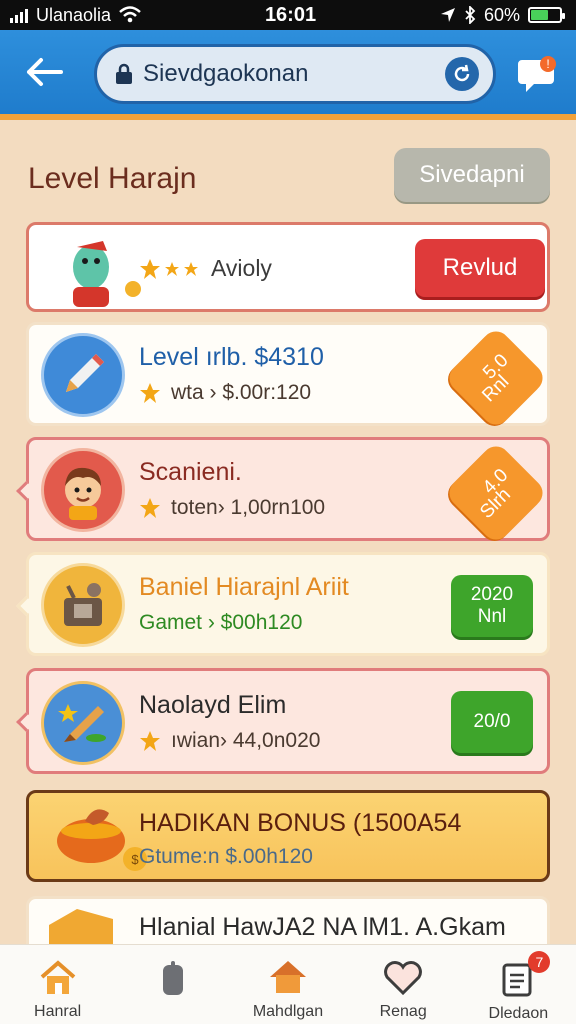  I want to click on battery-icon, so click(546, 15).